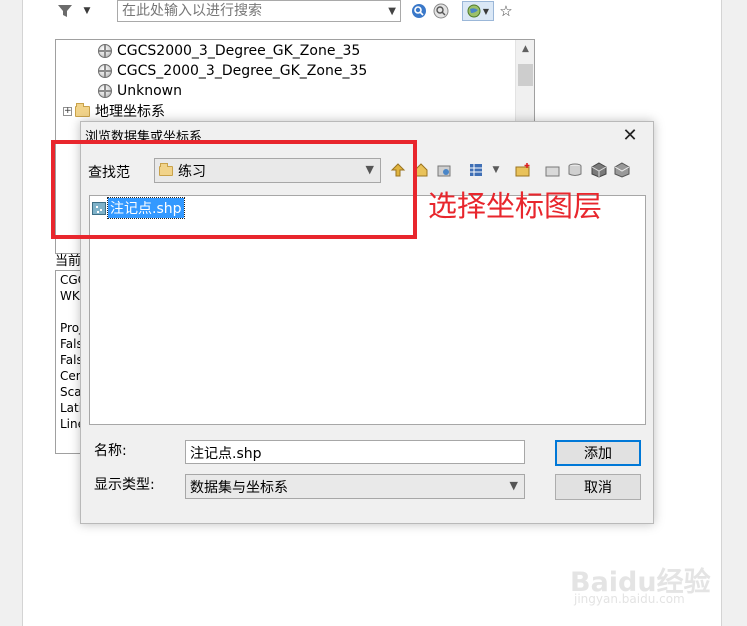 Image resolution: width=747 pixels, height=626 pixels. I want to click on name-field: 注记点.shp, so click(355, 452).